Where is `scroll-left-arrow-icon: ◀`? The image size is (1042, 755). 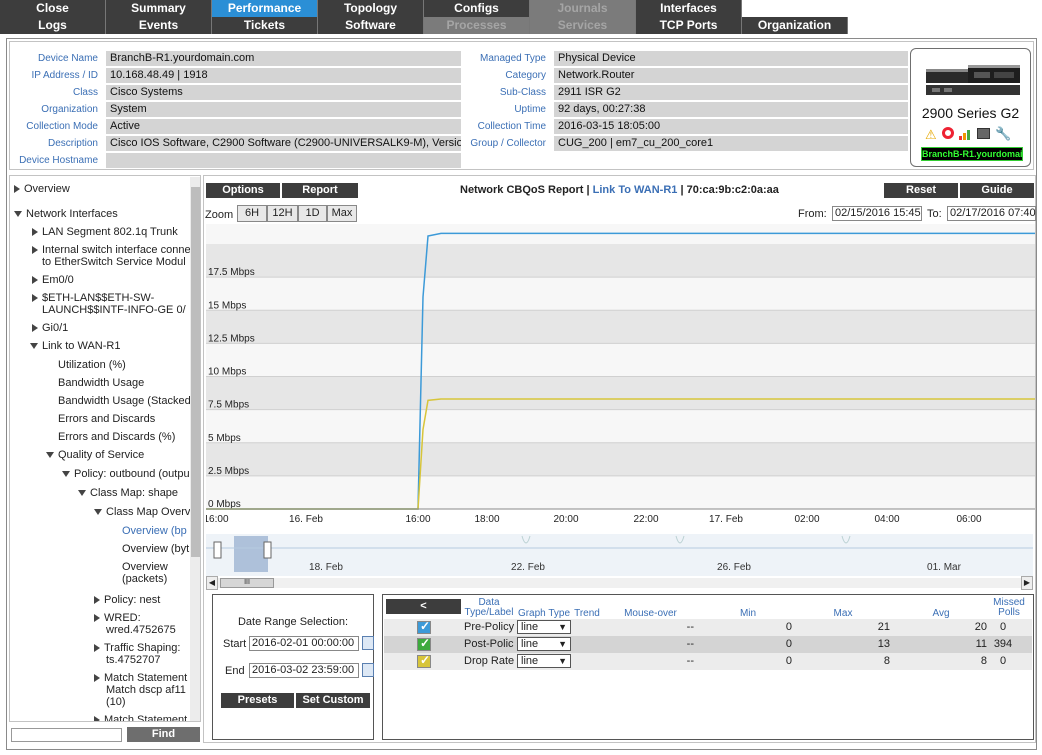
scroll-left-arrow-icon: ◀ is located at coordinates (212, 583).